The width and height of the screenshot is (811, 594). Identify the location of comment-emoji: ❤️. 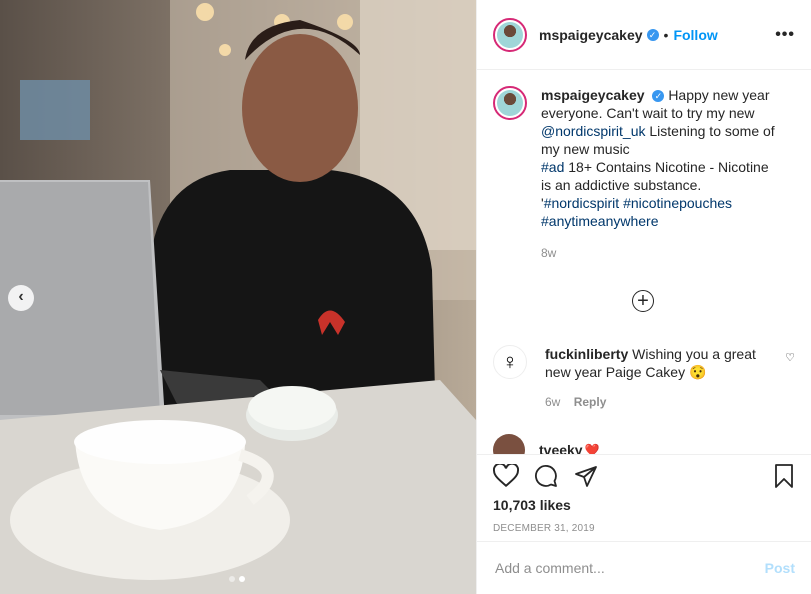
(592, 448).